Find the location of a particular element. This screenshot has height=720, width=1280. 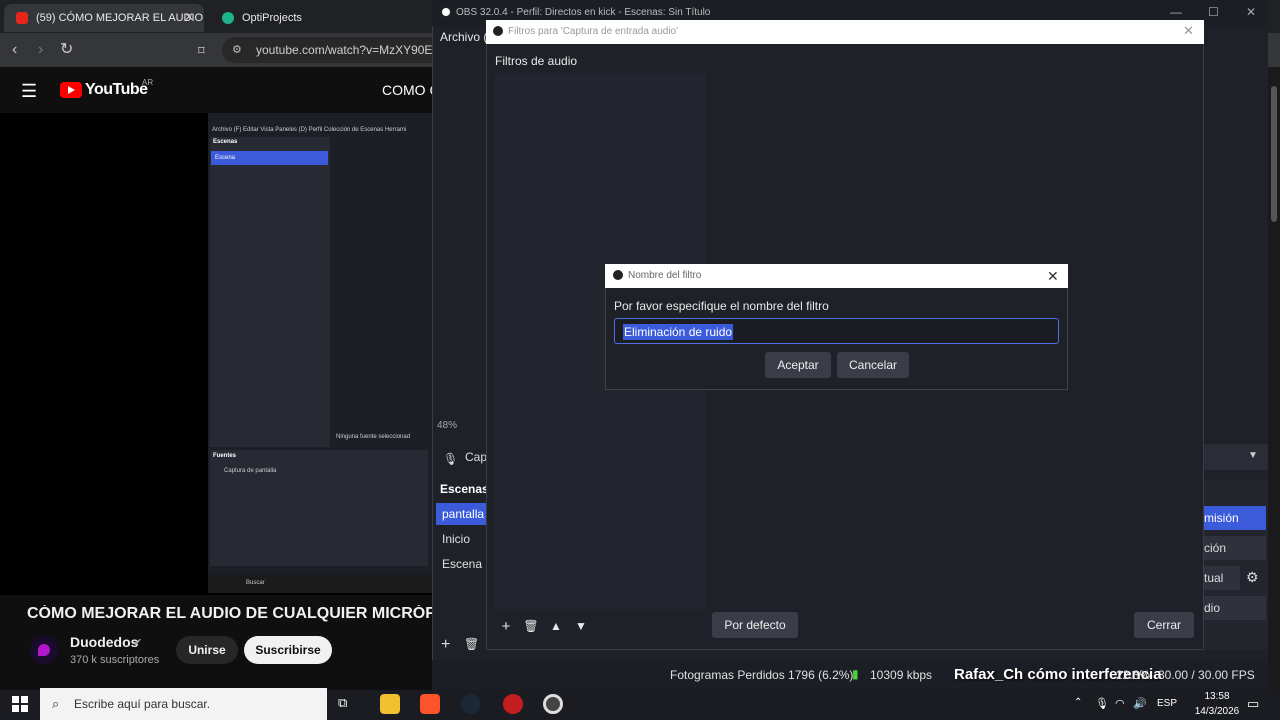

join-button: Unirse is located at coordinates (207, 650).